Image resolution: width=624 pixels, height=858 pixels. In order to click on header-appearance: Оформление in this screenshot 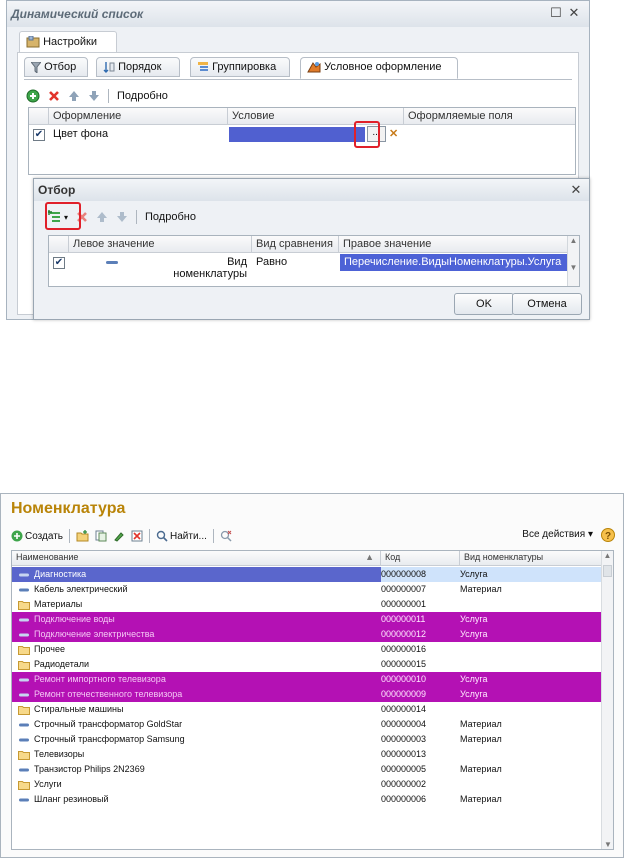, I will do `click(138, 116)`.